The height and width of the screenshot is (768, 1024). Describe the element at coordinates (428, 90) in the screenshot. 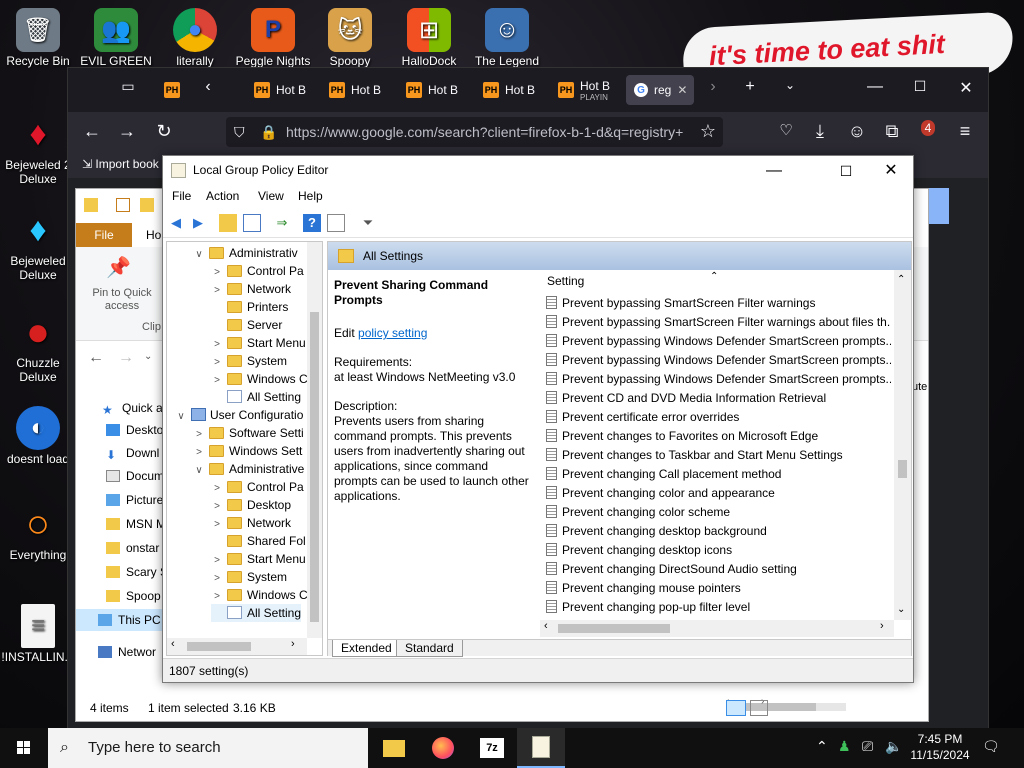

I see `firefox-tab-3: PH Hot B` at that location.